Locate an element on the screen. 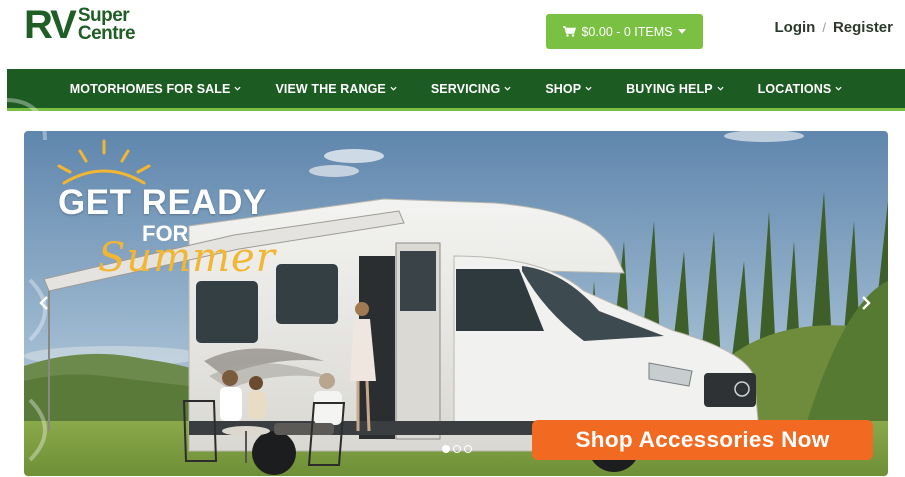 The width and height of the screenshot is (905, 477). caret-down-icon is located at coordinates (681, 31).